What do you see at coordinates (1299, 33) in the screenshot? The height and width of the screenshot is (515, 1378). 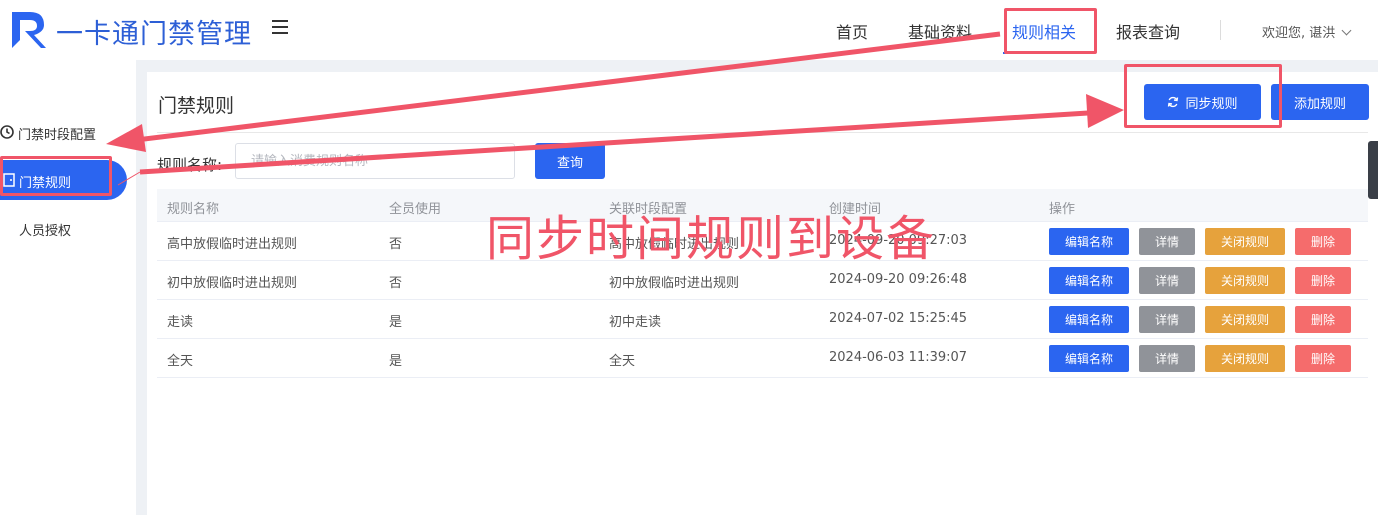 I see `user-greeting: 欢迎您, 谌洪` at bounding box center [1299, 33].